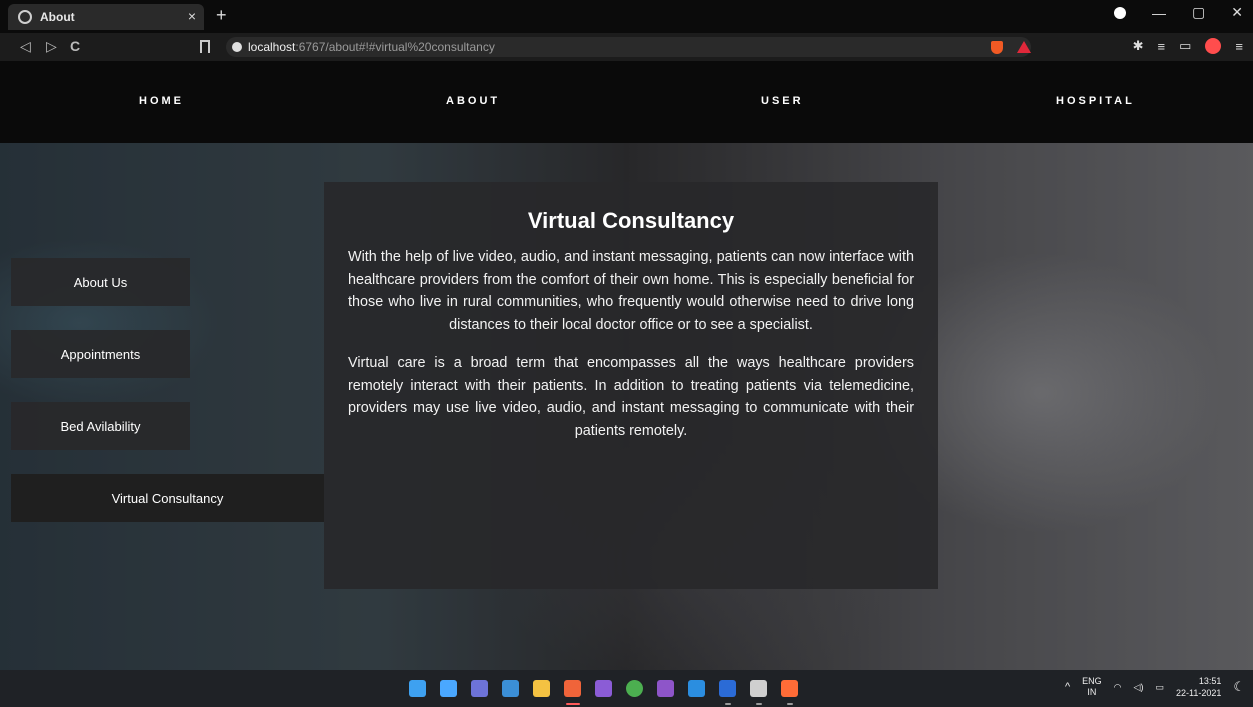 This screenshot has height=707, width=1253. What do you see at coordinates (106, 17) in the screenshot?
I see `browser-tab: About ×` at bounding box center [106, 17].